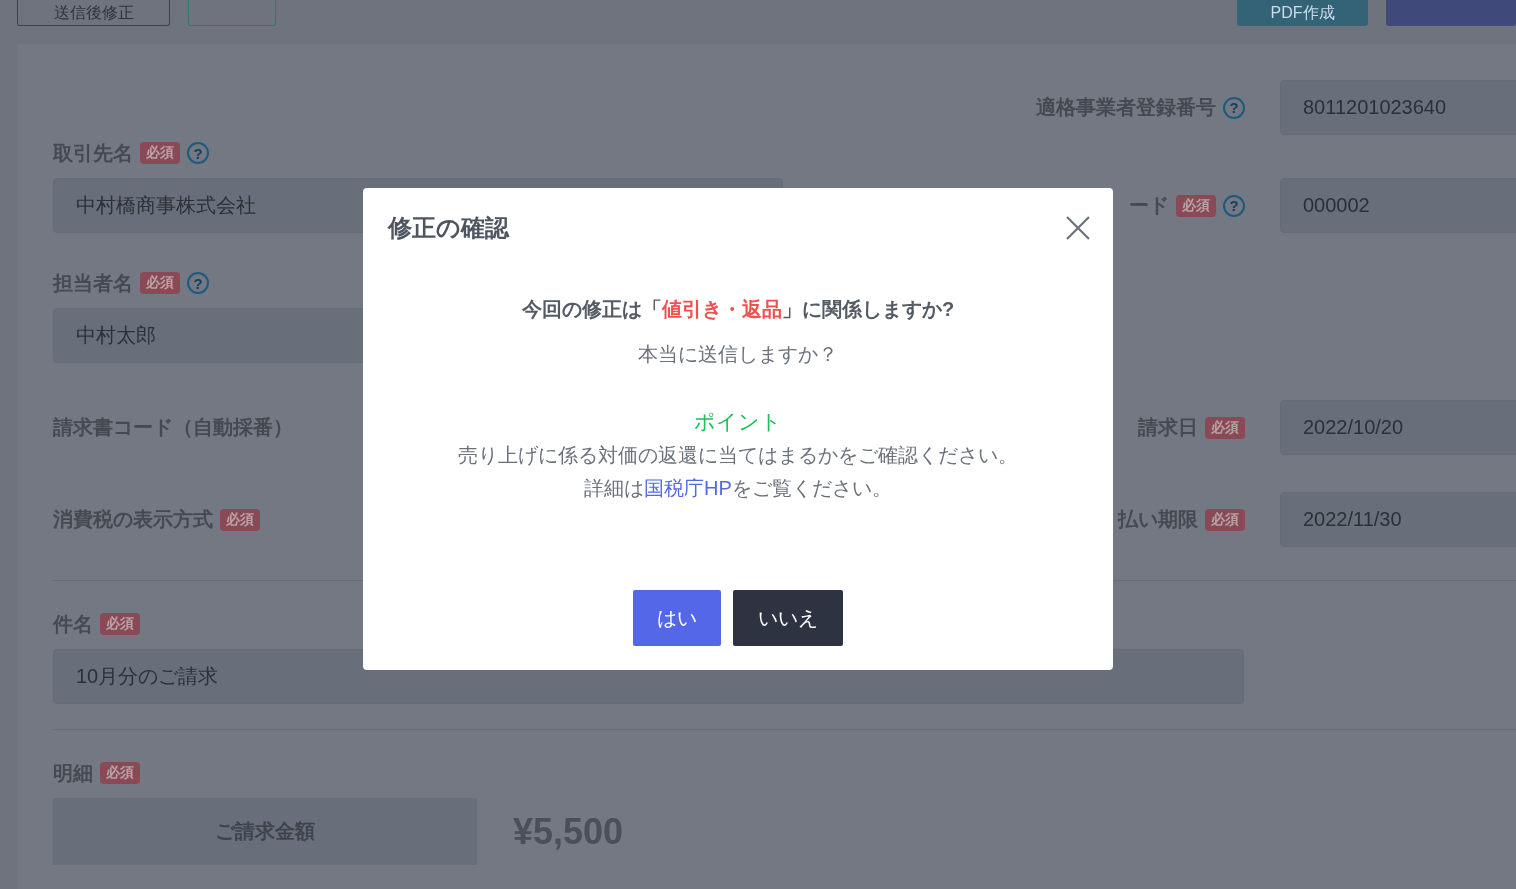  I want to click on confirm-text: 本当に送信しますか？, so click(738, 354).